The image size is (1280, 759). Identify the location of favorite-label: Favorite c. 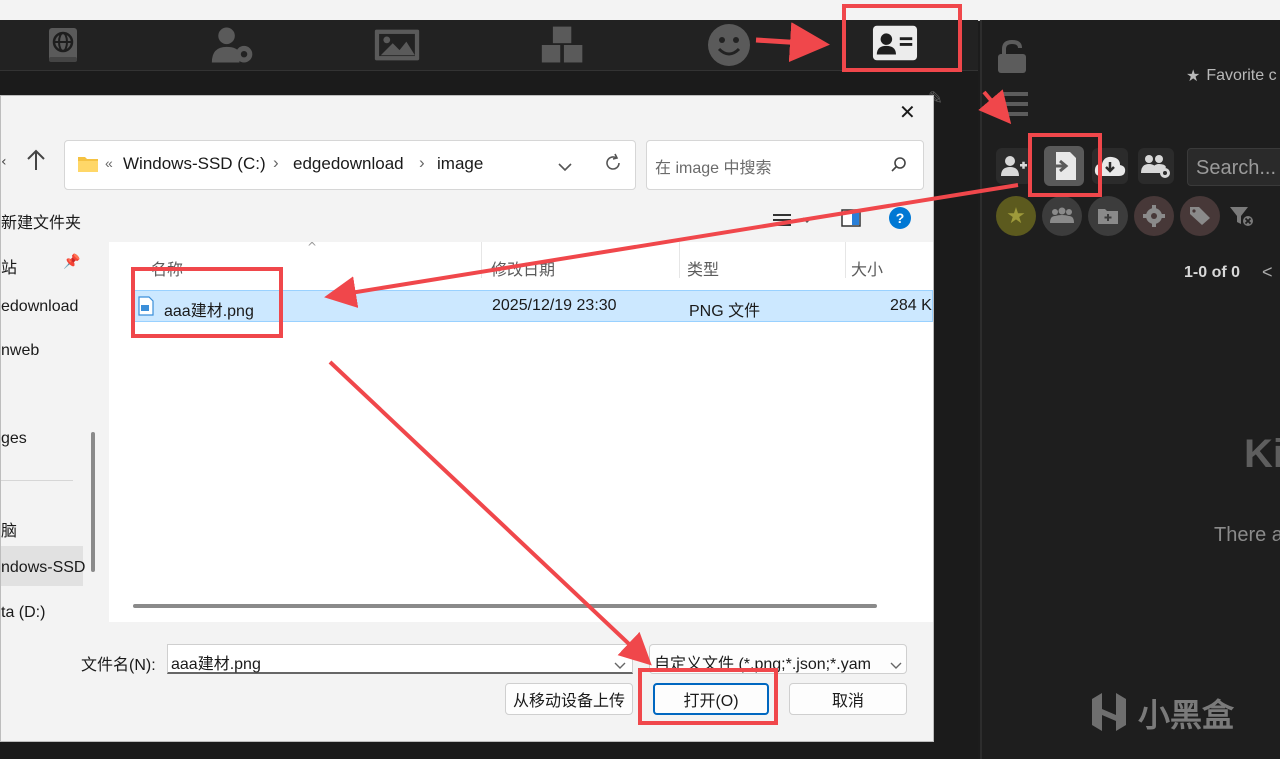
(1241, 75).